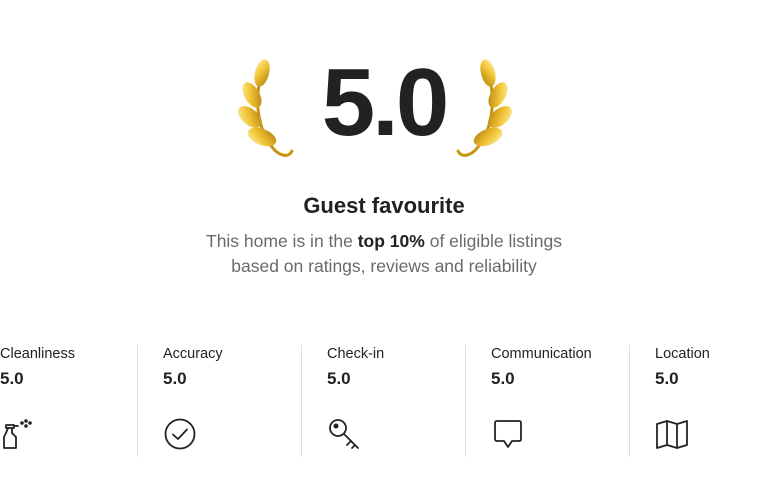  What do you see at coordinates (487, 111) in the screenshot?
I see `laurel-right-icon` at bounding box center [487, 111].